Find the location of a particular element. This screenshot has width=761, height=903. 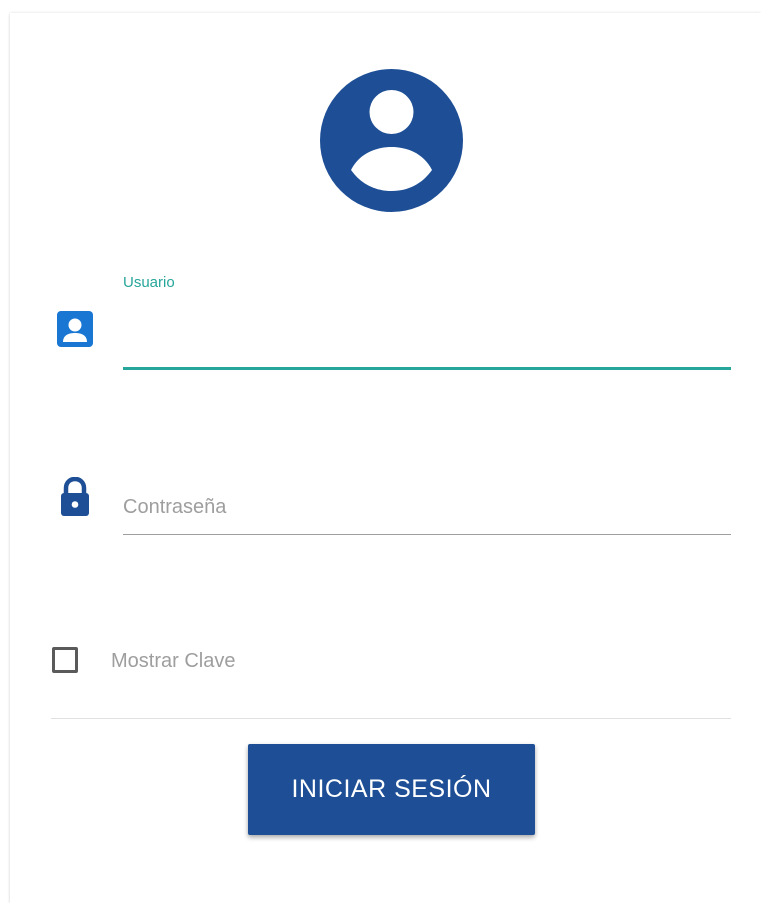

username-input is located at coordinates (427, 342).